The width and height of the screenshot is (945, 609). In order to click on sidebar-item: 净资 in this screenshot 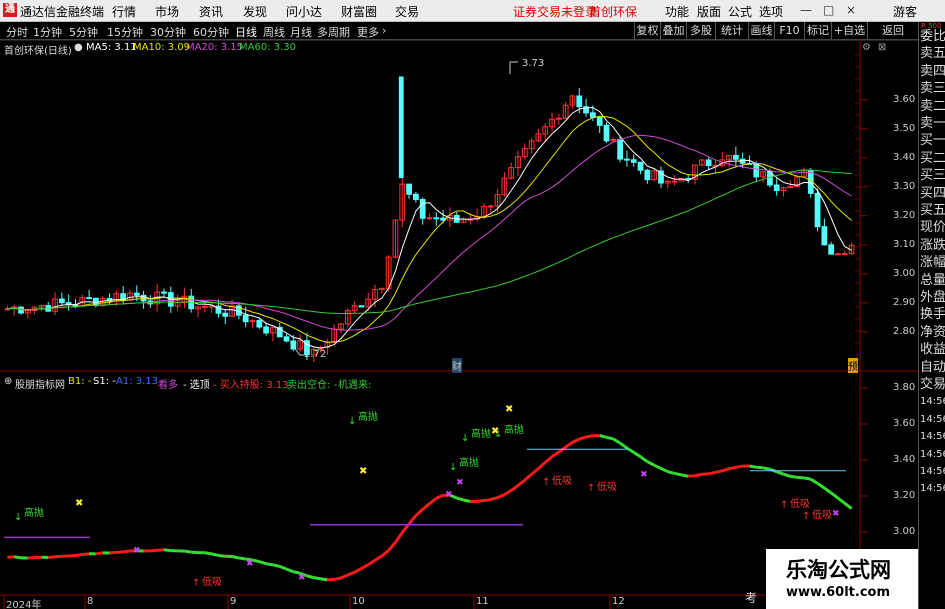, I will do `click(932, 332)`.